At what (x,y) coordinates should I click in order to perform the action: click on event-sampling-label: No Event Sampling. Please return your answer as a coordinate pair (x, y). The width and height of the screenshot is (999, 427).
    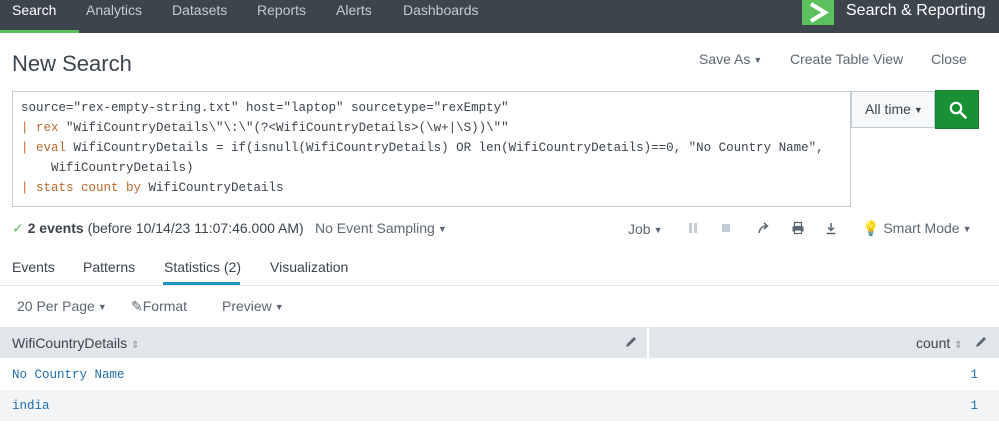
    Looking at the image, I should click on (375, 228).